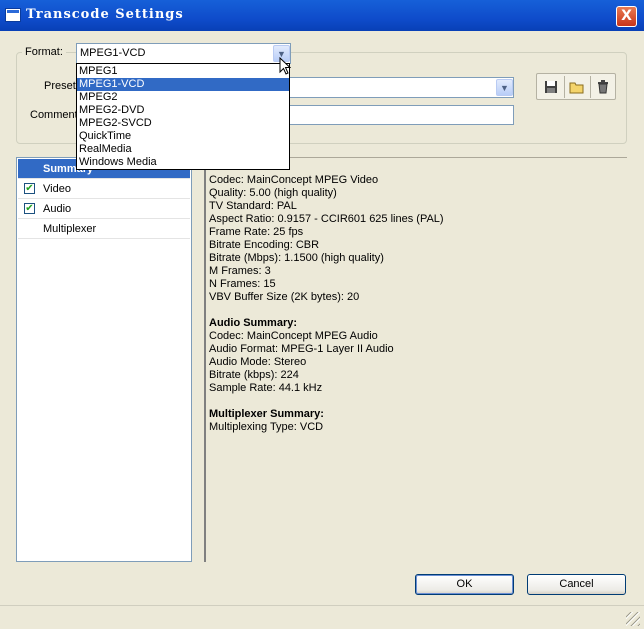 The image size is (644, 629). What do you see at coordinates (105, 14) in the screenshot?
I see `window-title: Transcode Settings` at bounding box center [105, 14].